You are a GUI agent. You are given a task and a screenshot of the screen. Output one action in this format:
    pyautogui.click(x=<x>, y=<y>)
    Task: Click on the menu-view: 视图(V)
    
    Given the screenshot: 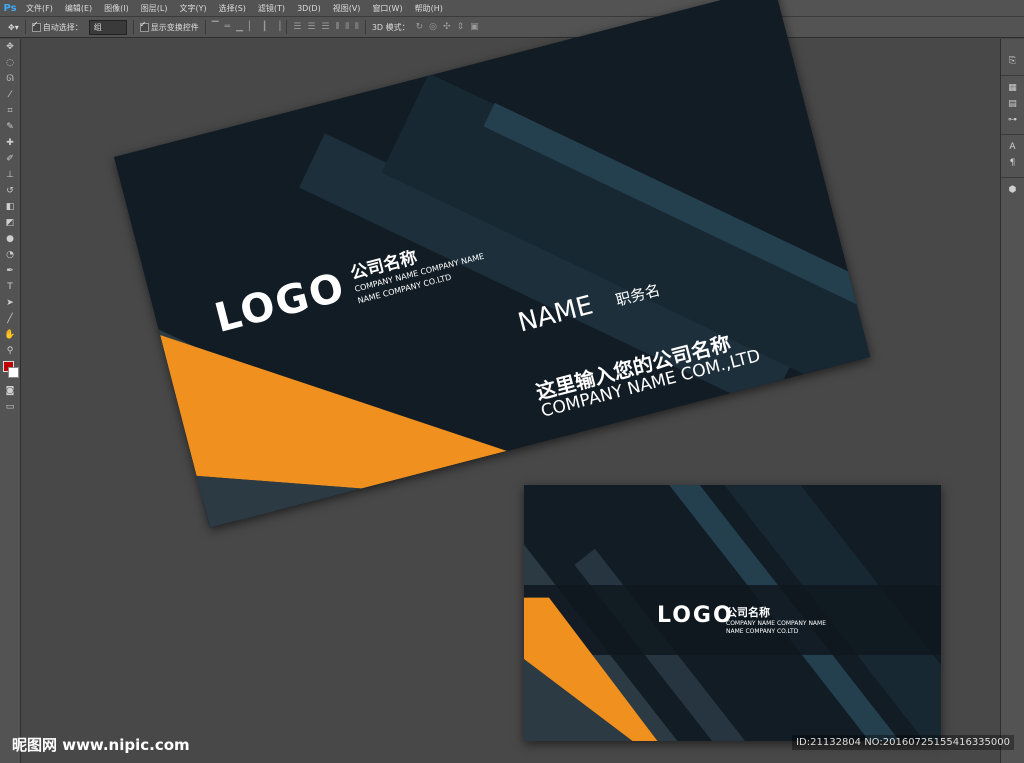 What is the action you would take?
    pyautogui.click(x=347, y=8)
    